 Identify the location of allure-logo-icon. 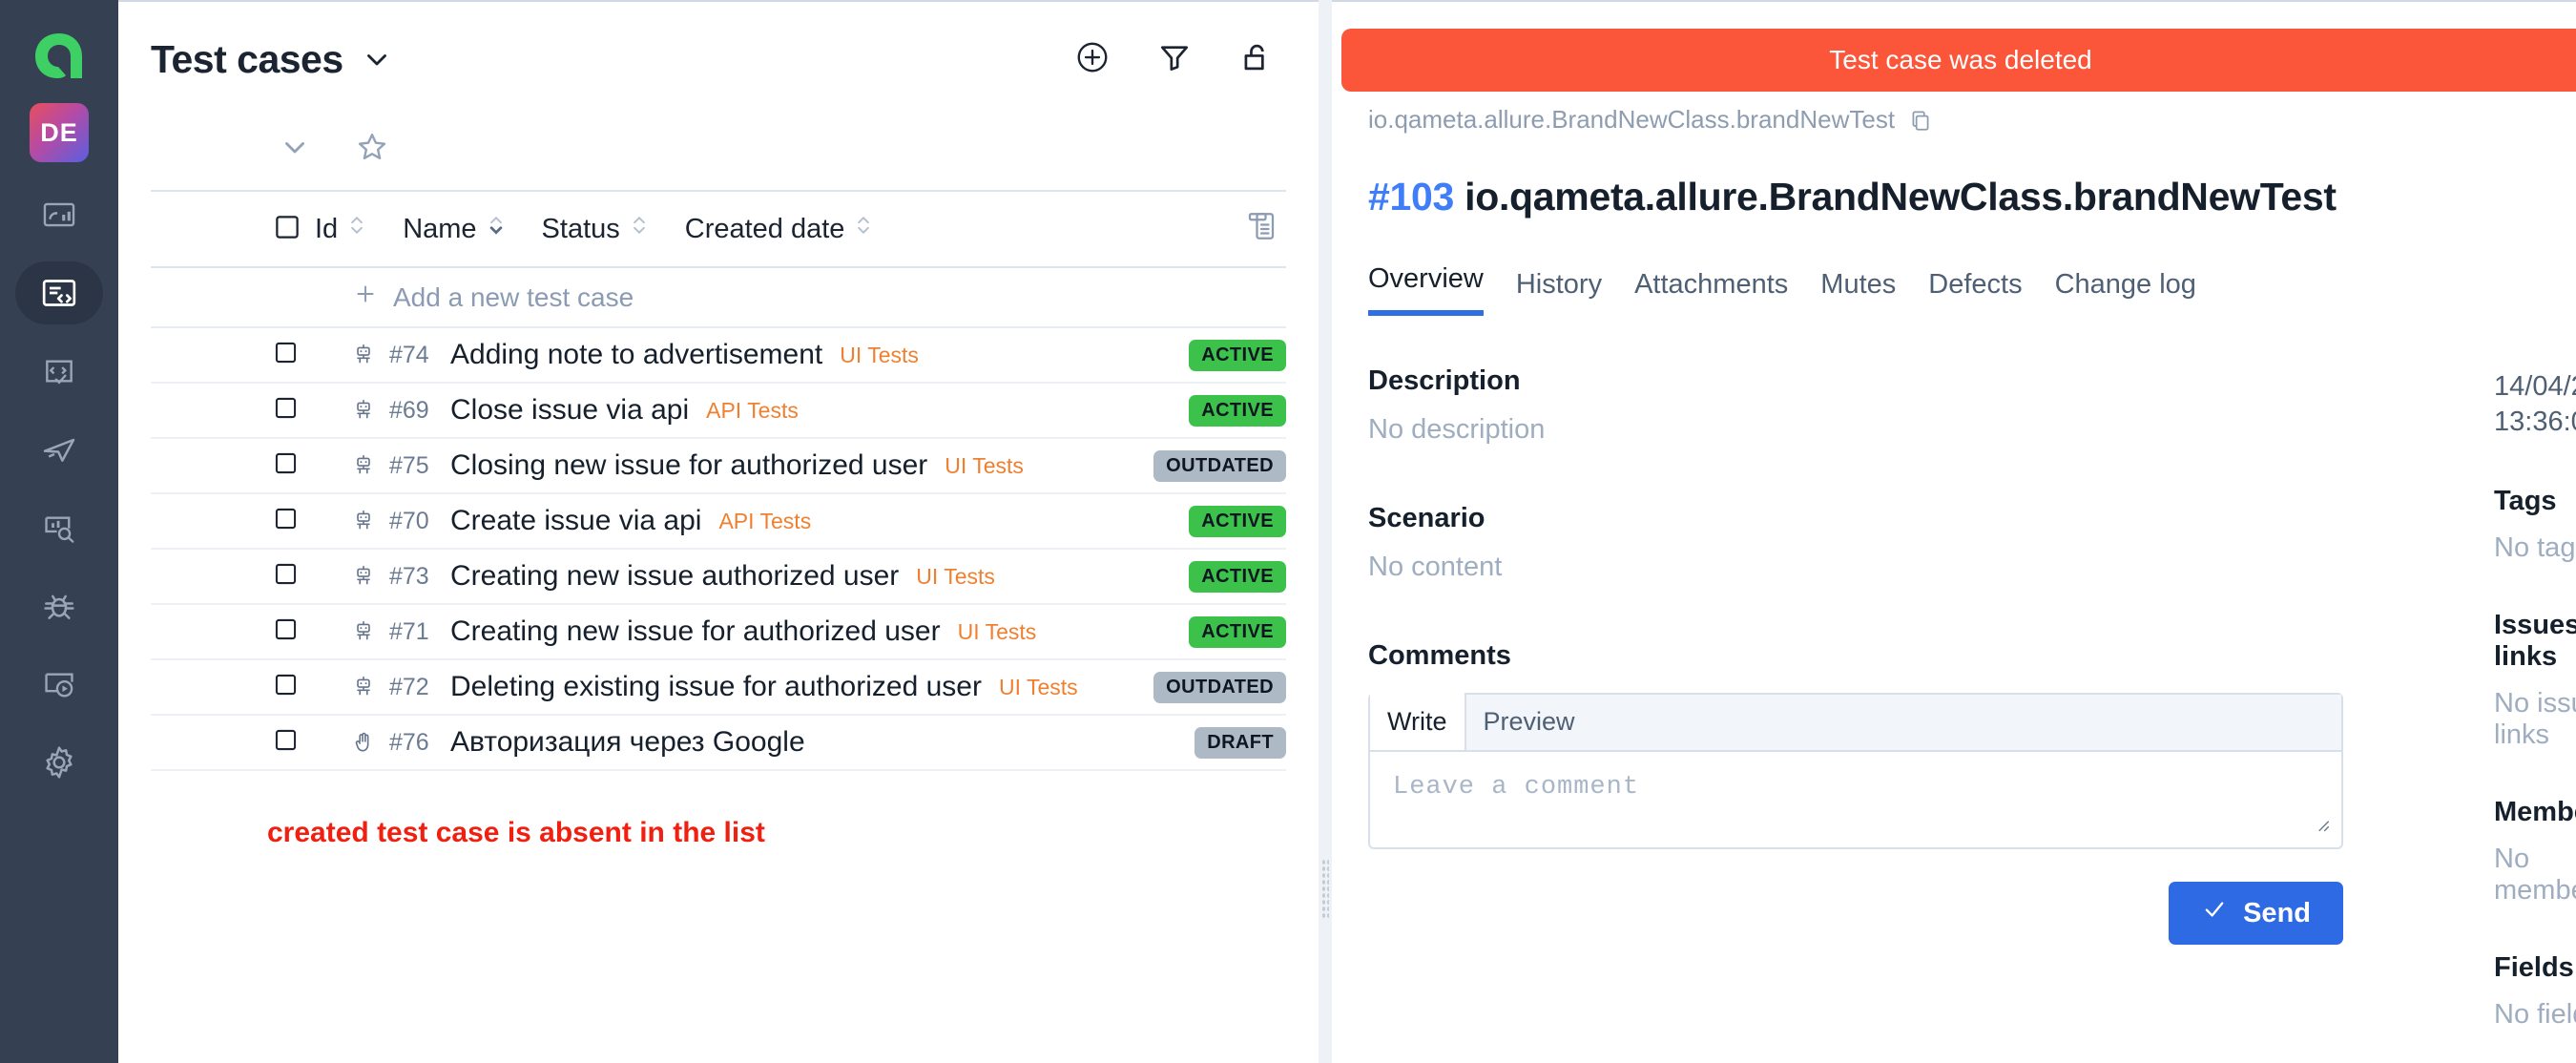
(59, 57).